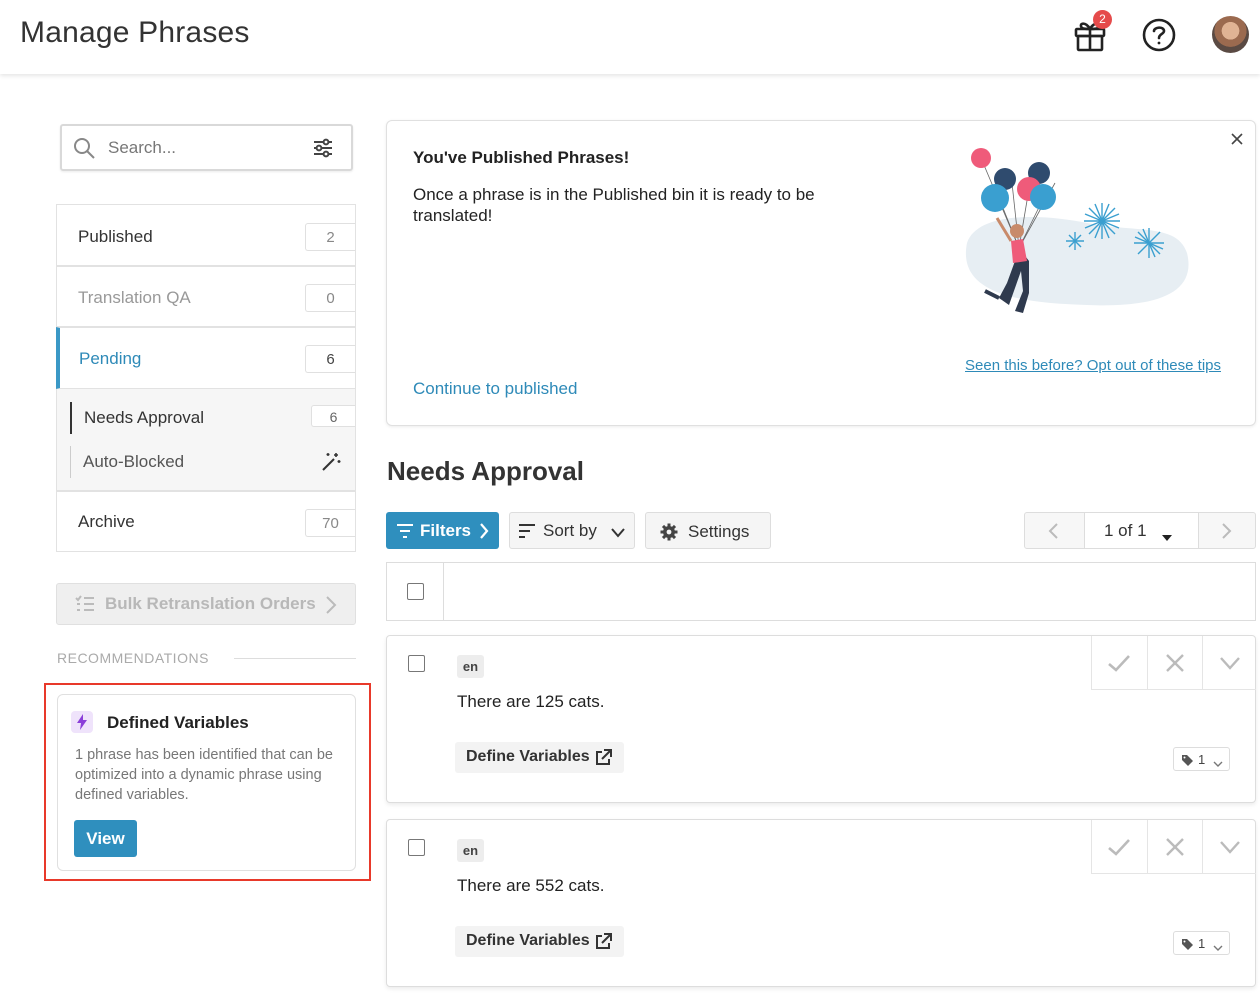 This screenshot has height=993, width=1260. I want to click on top-bar: Manage Phrases 2, so click(630, 37).